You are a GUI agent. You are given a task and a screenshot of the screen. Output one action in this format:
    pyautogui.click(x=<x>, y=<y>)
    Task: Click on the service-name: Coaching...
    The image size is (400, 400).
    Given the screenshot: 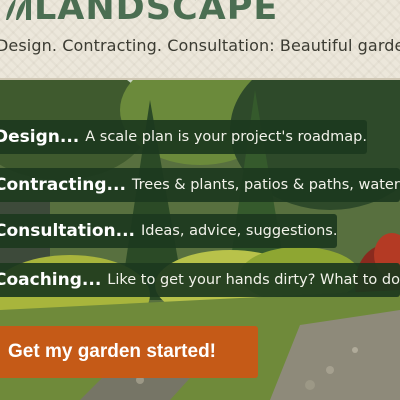 What is the action you would take?
    pyautogui.click(x=51, y=280)
    